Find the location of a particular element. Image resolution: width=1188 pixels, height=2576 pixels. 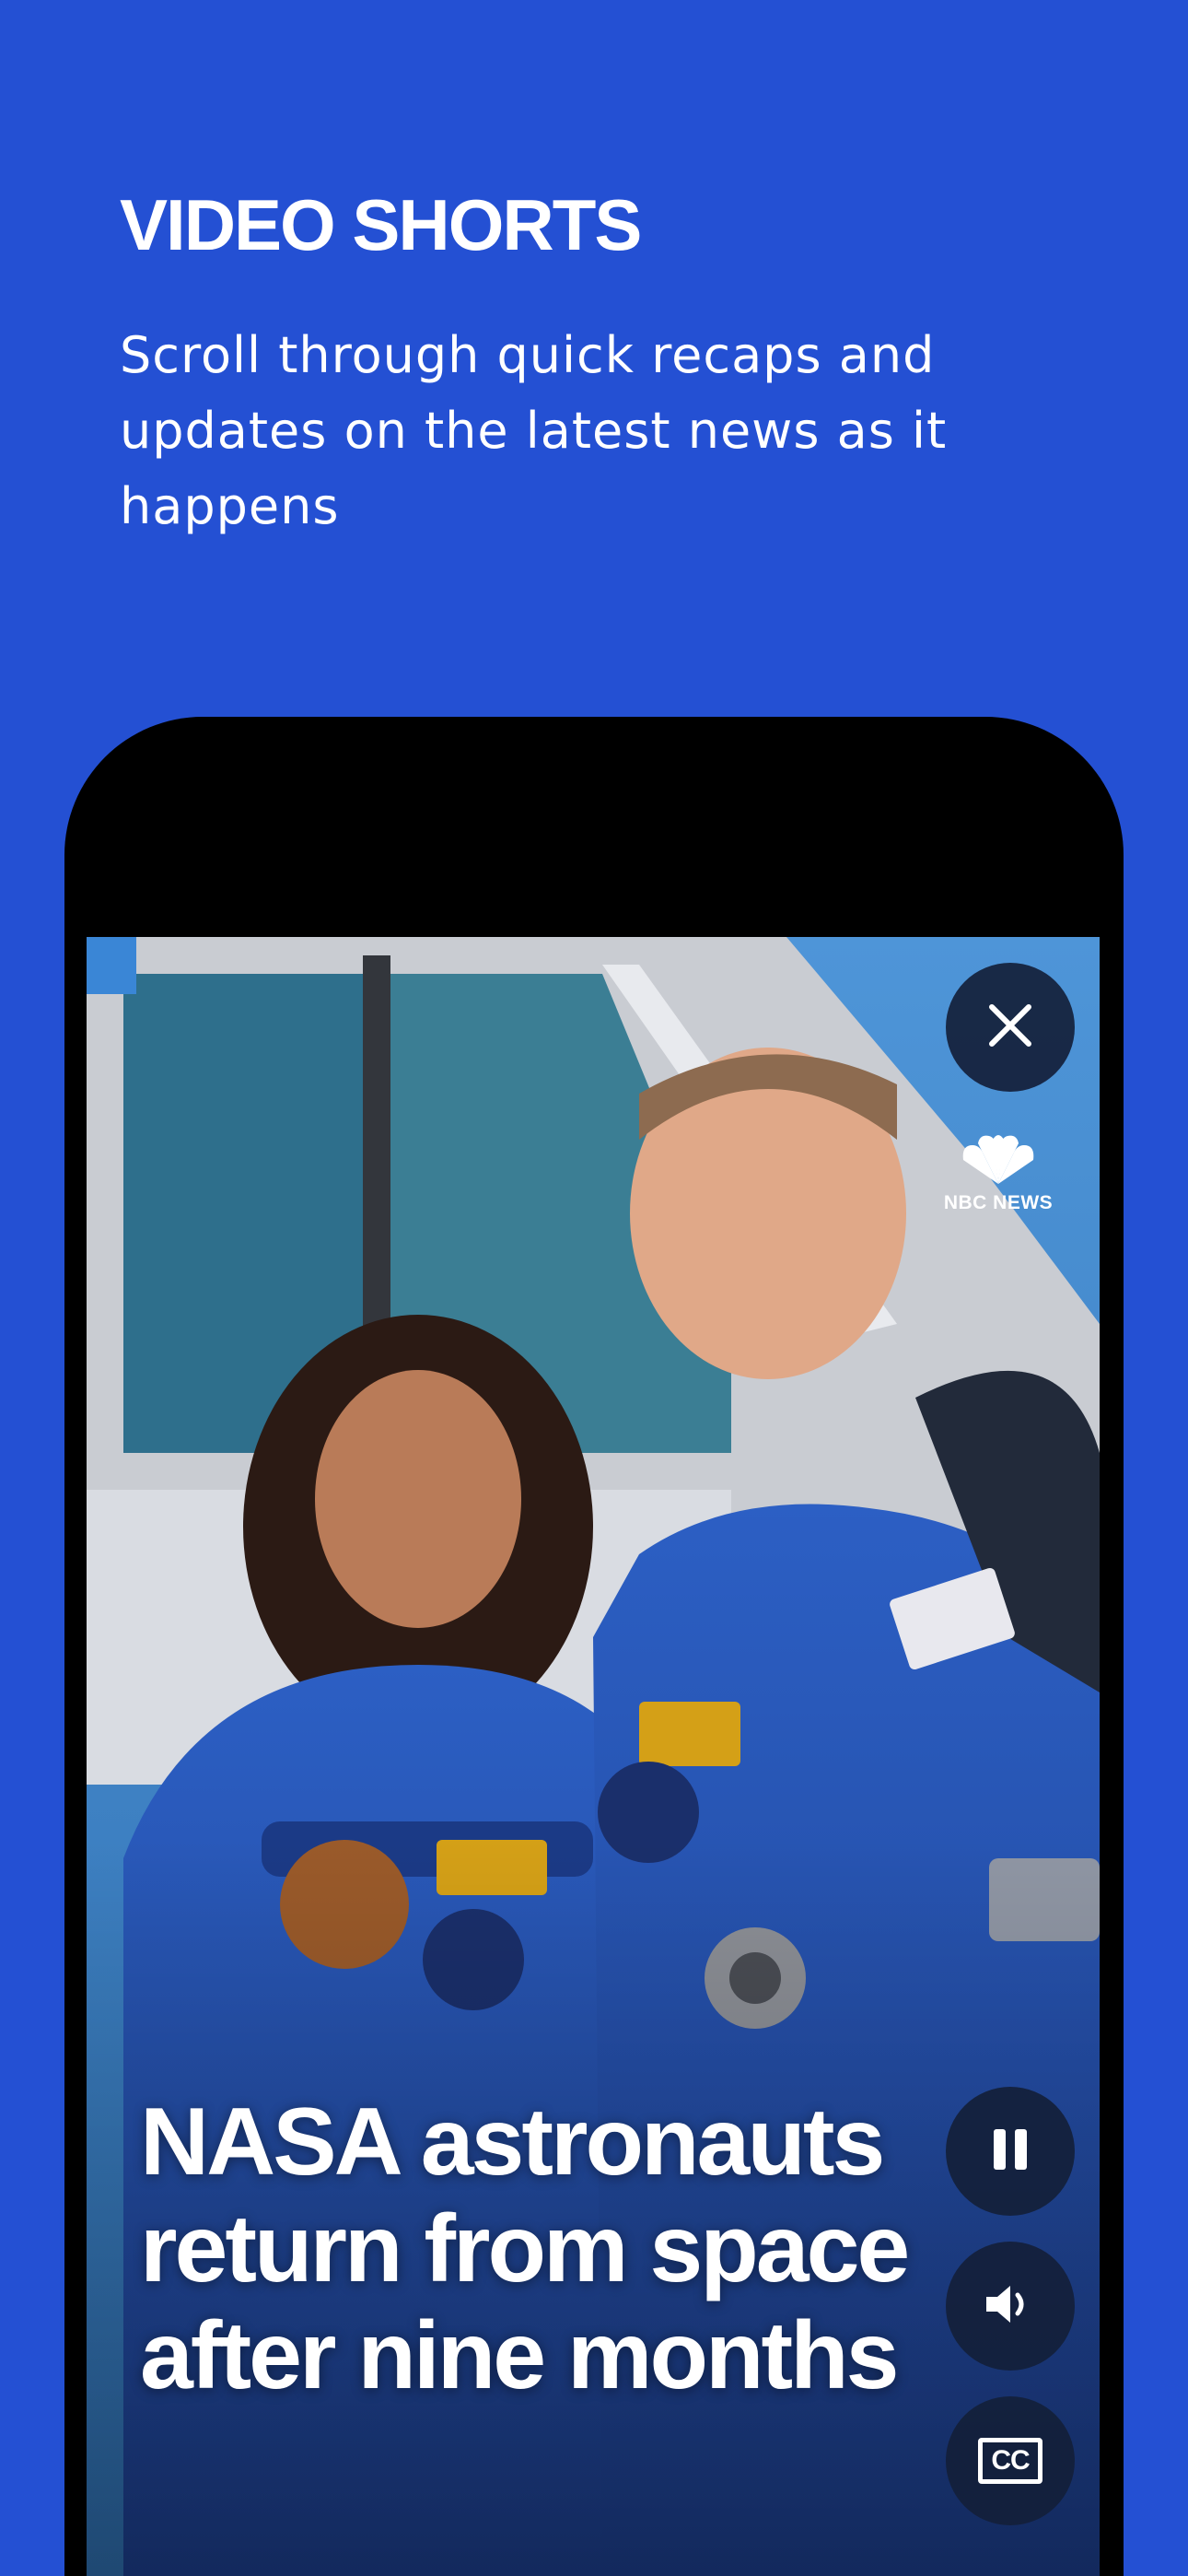

pause-icon is located at coordinates (1010, 2151).